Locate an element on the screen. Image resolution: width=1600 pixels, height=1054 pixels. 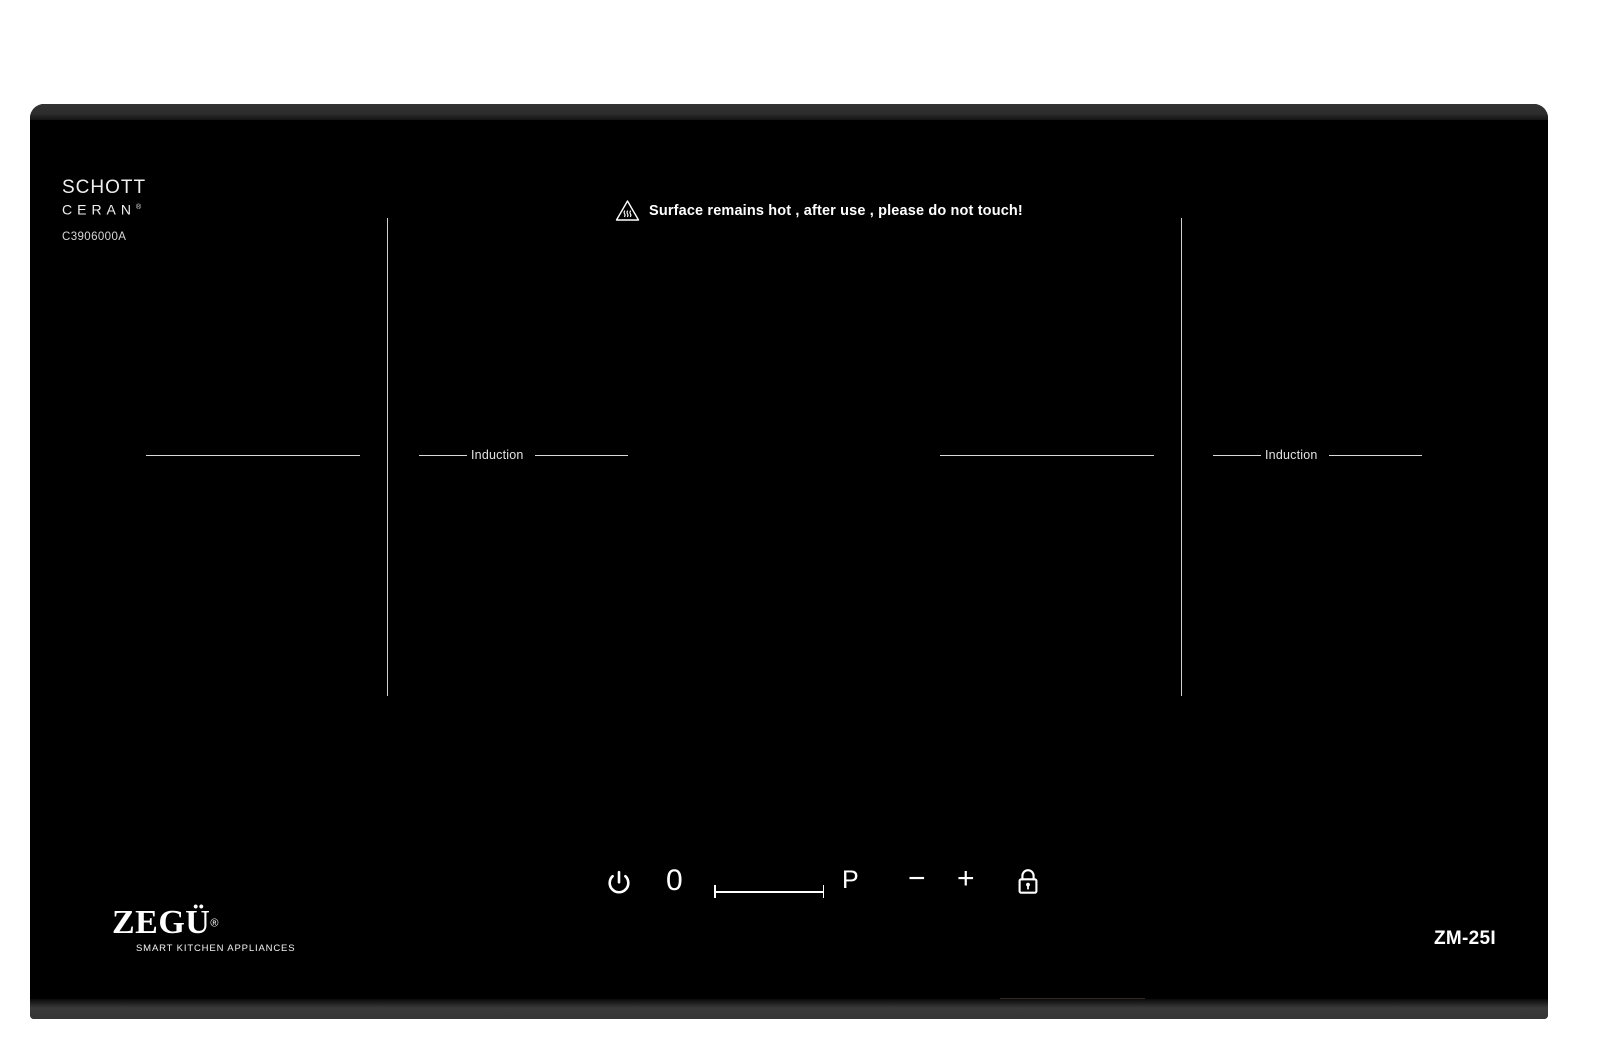
zone-divider-left is located at coordinates (387, 457).